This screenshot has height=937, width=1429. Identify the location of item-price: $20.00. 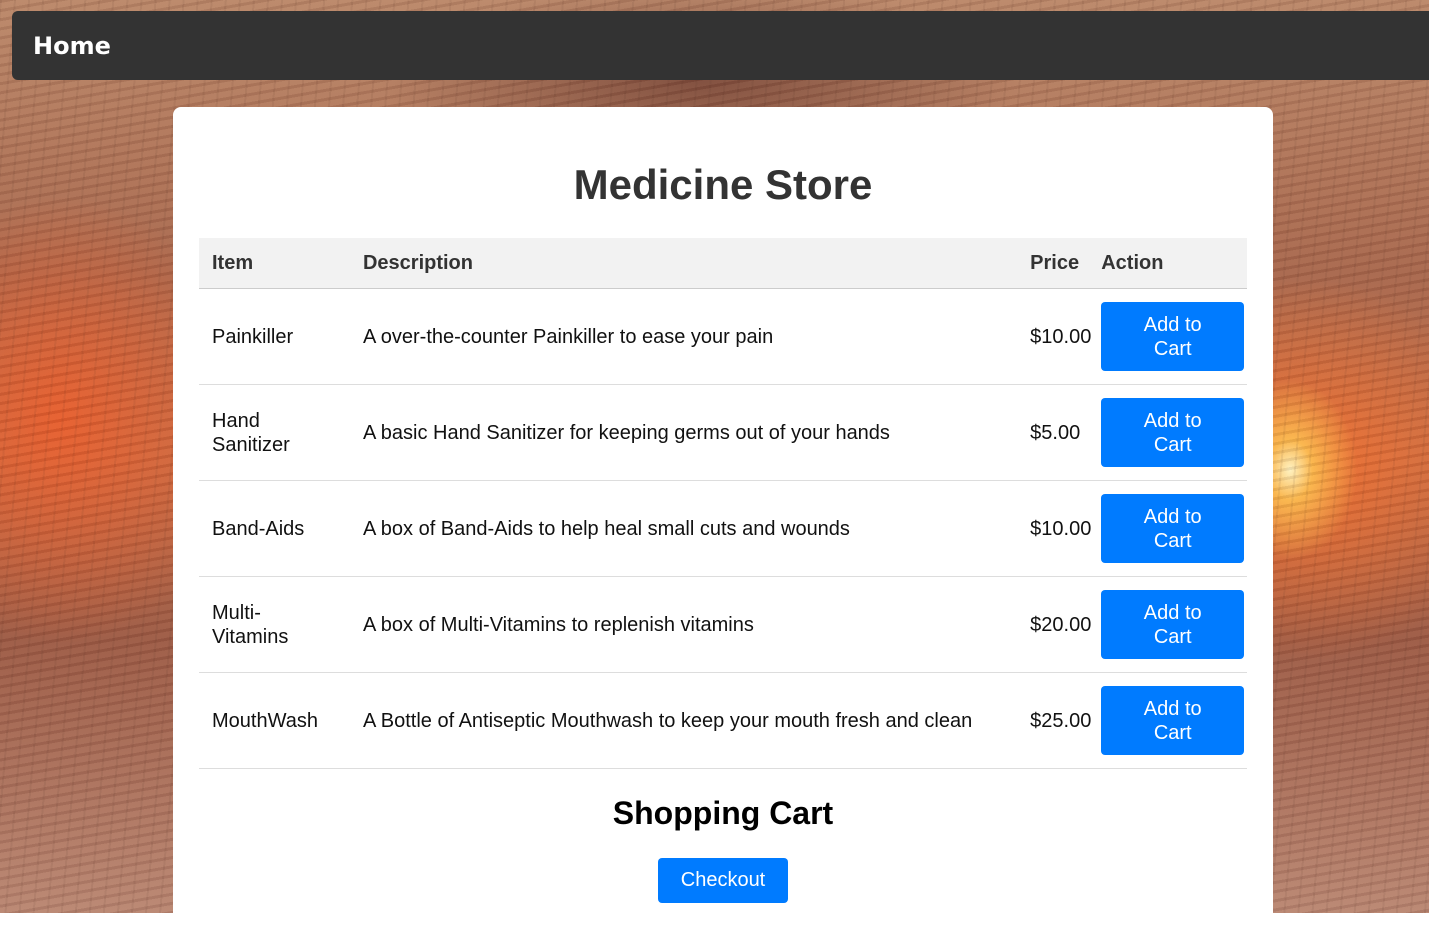
(1054, 624).